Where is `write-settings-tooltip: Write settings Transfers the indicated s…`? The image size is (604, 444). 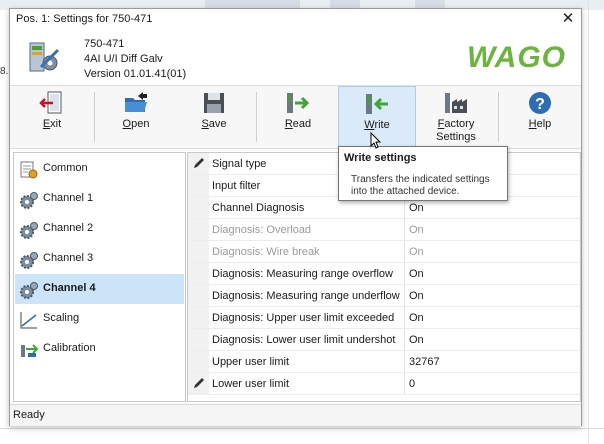 write-settings-tooltip: Write settings Transfers the indicated s… is located at coordinates (423, 173).